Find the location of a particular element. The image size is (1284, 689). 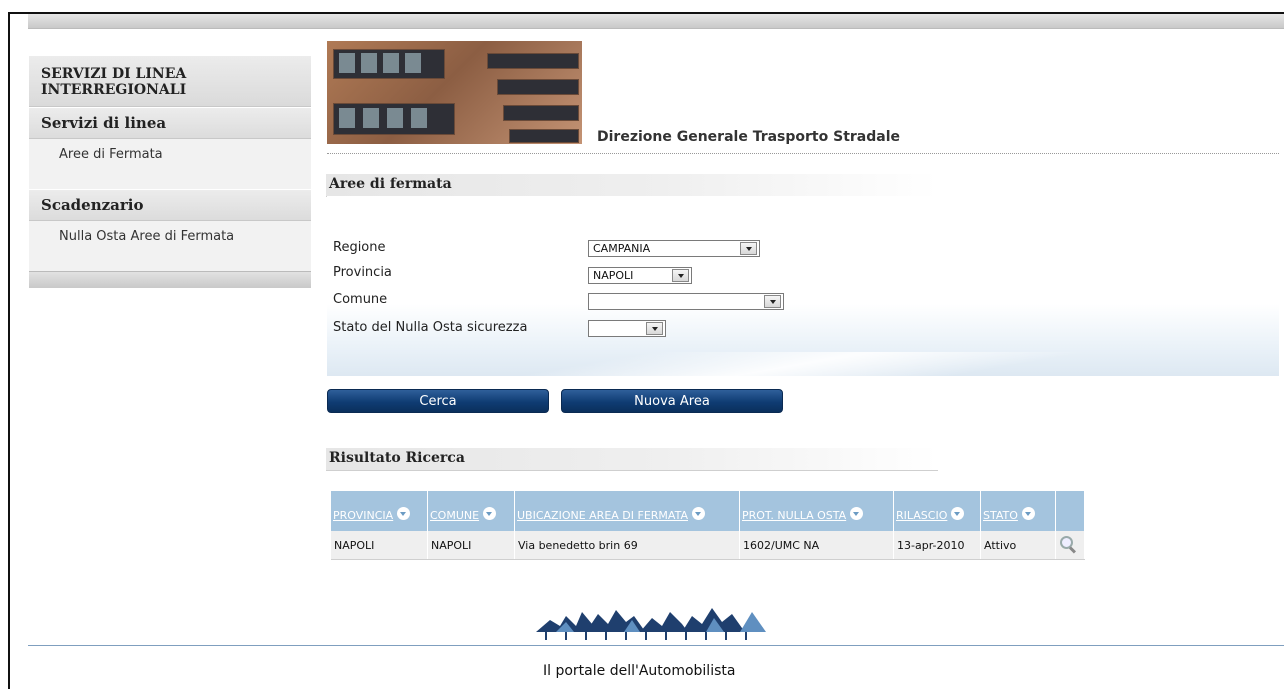

comune-select is located at coordinates (686, 301).